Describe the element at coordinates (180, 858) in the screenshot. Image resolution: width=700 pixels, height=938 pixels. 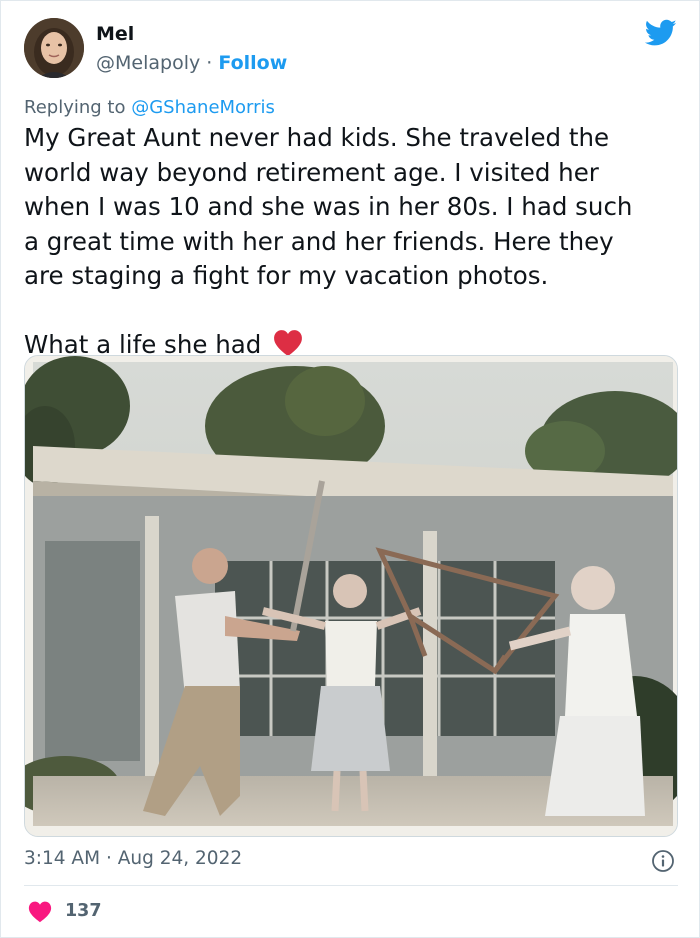
I see `tweet-date: Aug 24, 2022` at that location.